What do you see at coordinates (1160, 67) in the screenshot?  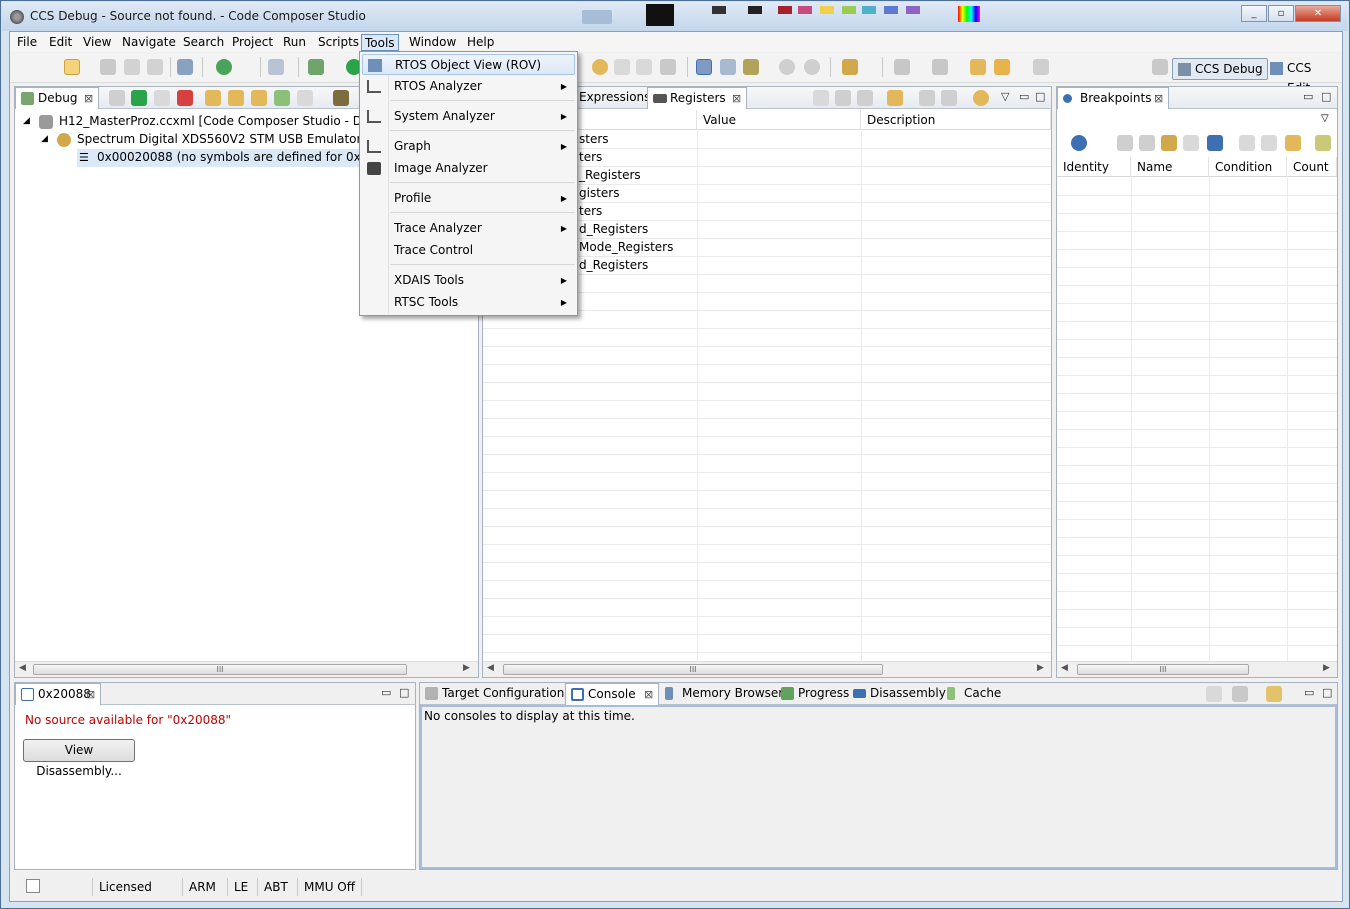 I see `open-perspective-icon` at bounding box center [1160, 67].